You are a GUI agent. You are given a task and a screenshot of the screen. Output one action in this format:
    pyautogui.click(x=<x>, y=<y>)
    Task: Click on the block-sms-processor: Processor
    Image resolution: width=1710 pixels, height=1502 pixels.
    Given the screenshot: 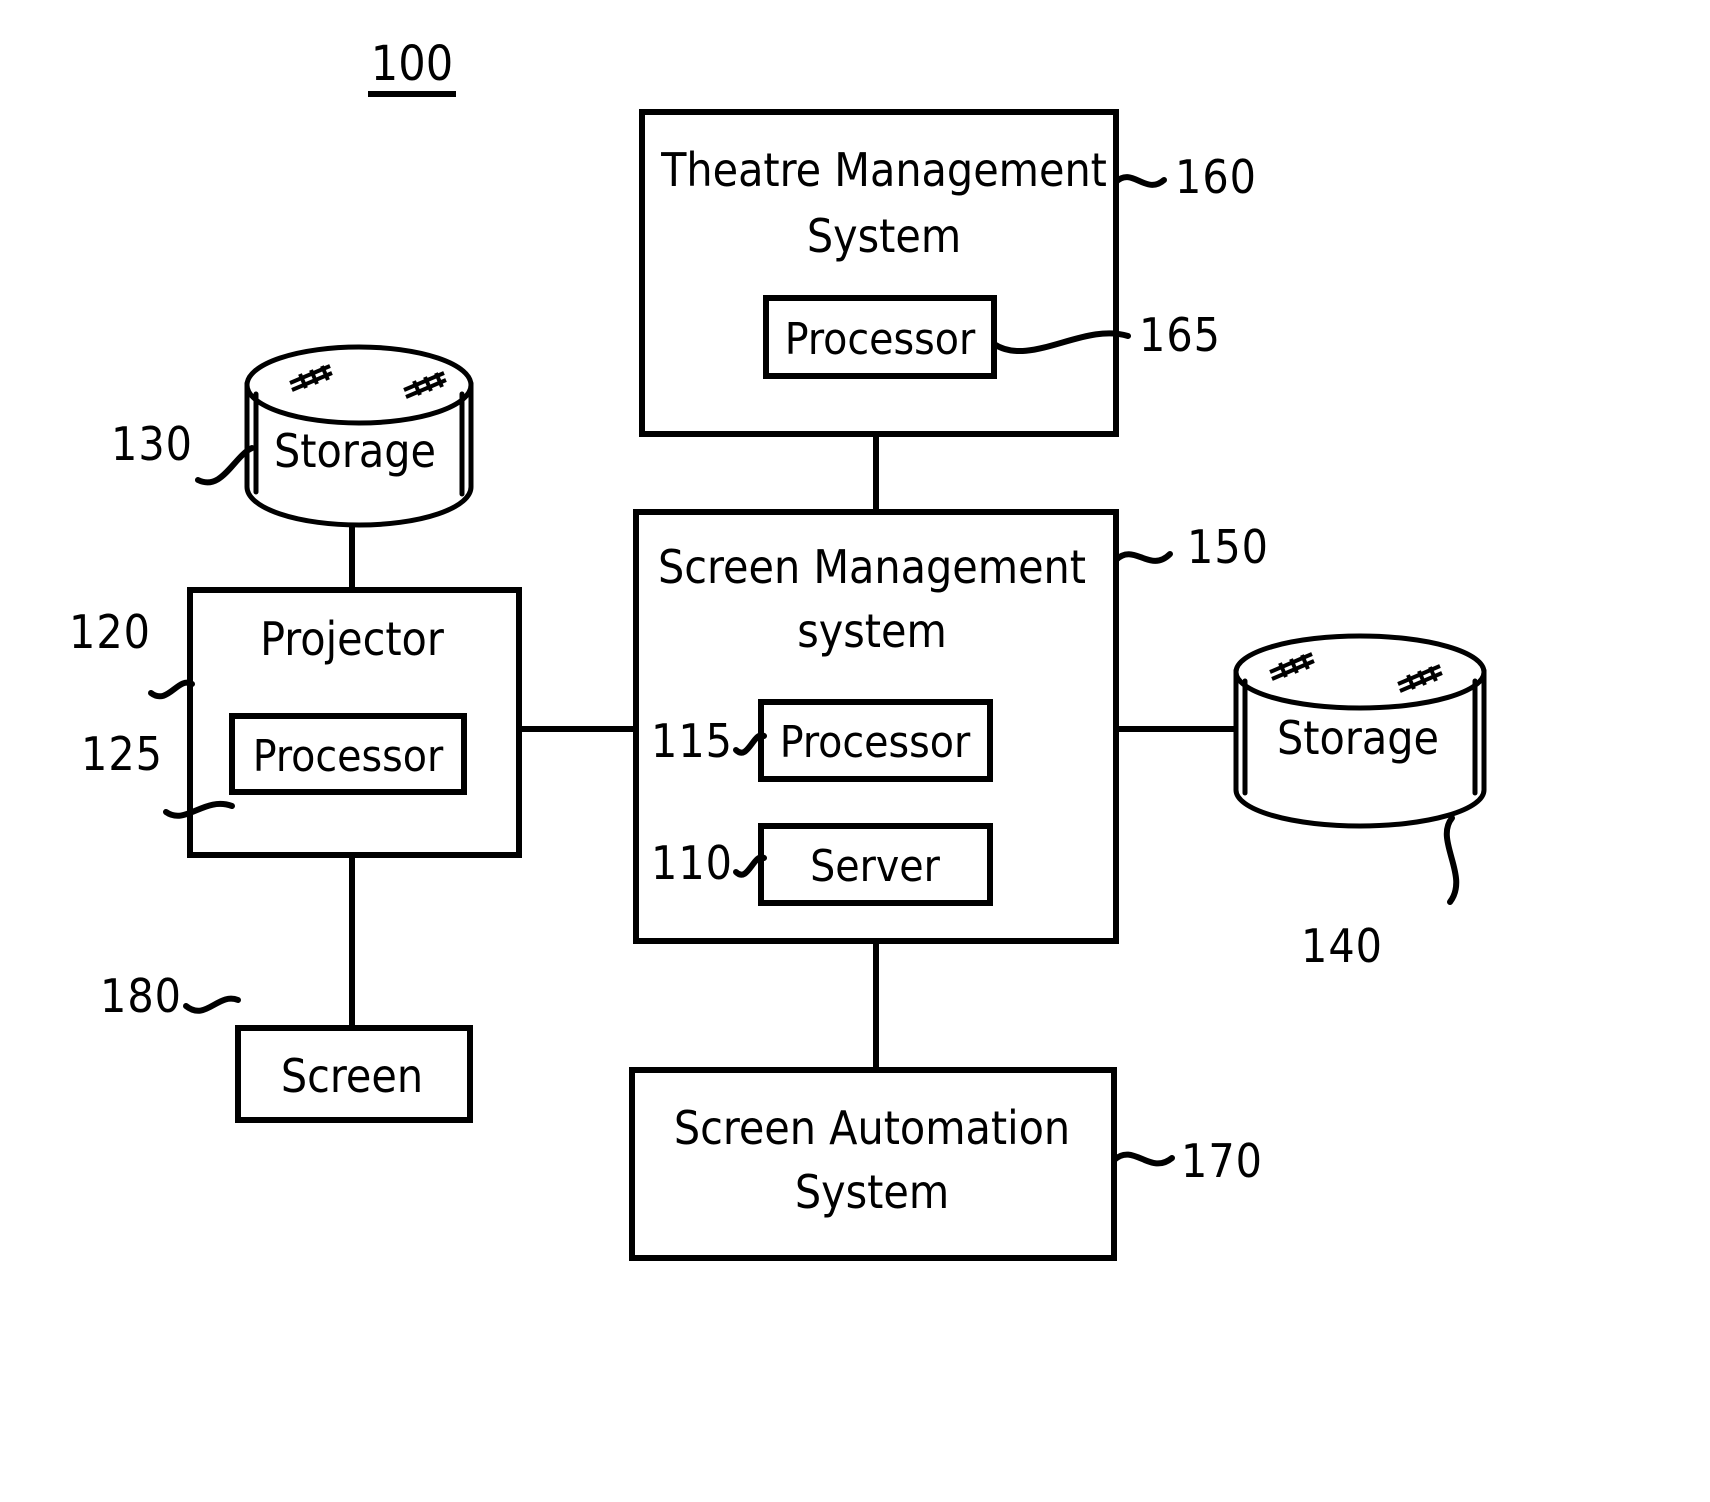 What is the action you would take?
    pyautogui.click(x=875, y=740)
    